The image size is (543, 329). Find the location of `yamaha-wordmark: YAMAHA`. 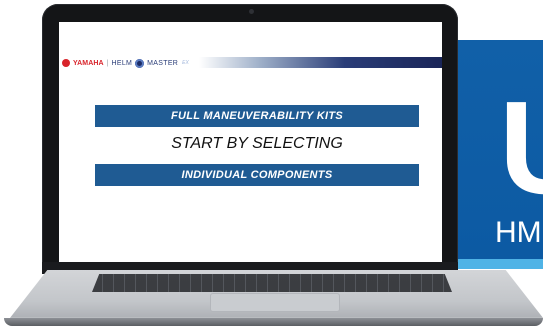

yamaha-wordmark: YAMAHA is located at coordinates (88, 63).